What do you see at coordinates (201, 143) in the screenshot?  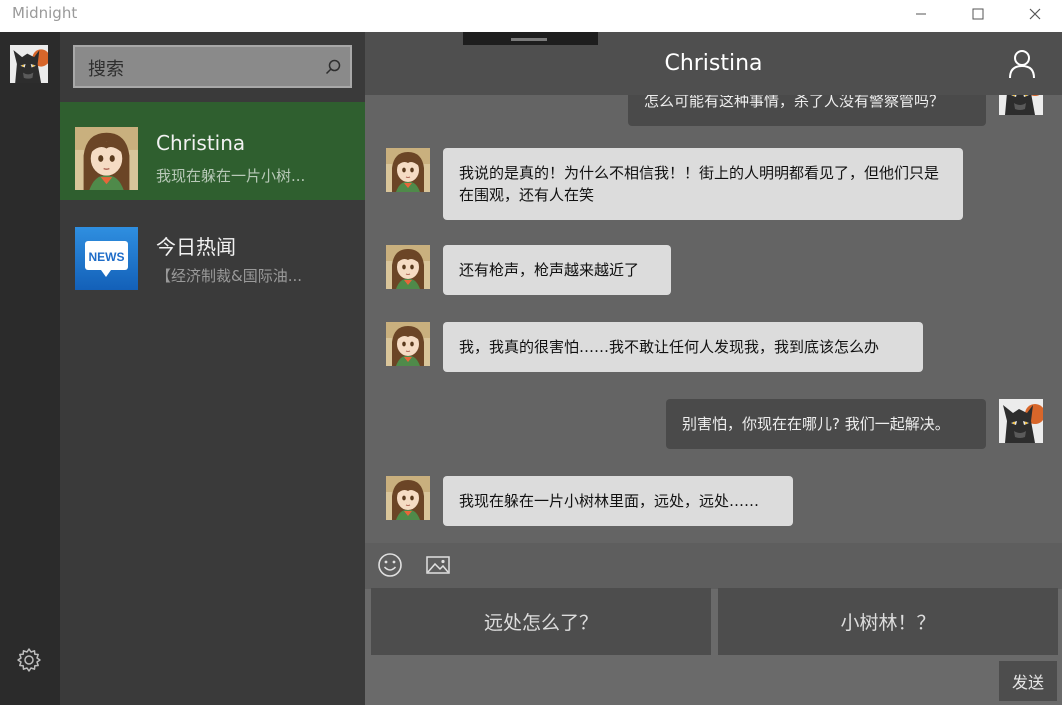 I see `contact-name: Christina` at bounding box center [201, 143].